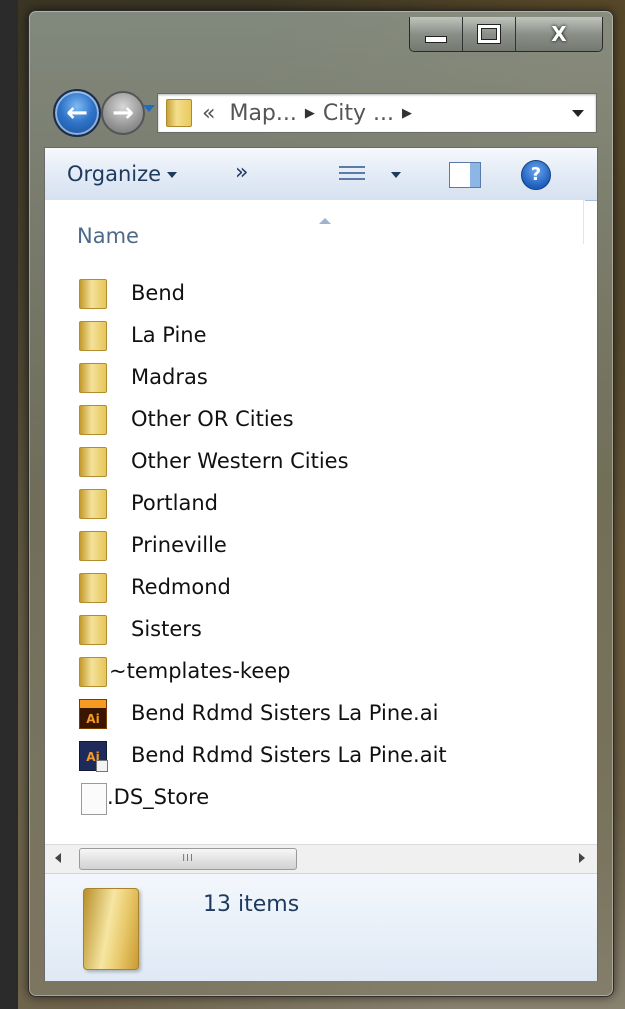  What do you see at coordinates (536, 175) in the screenshot?
I see `help-icon: ?` at bounding box center [536, 175].